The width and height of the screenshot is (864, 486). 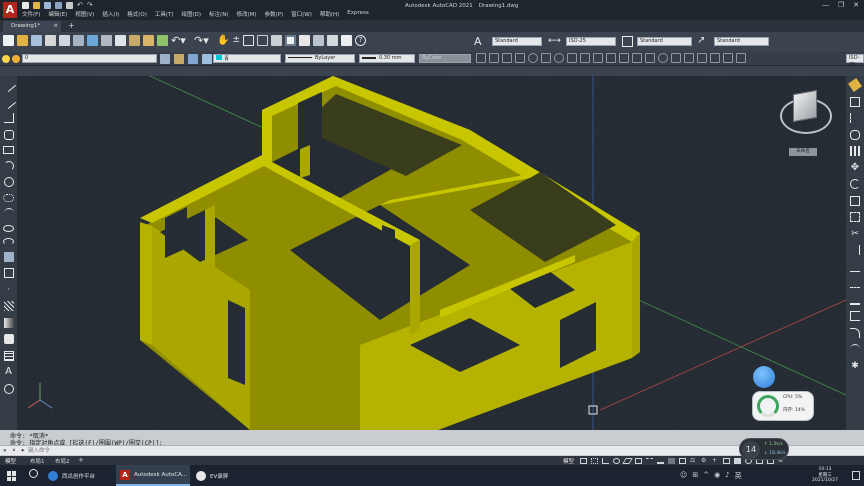 I want to click on dim-style-icon: ⟷, so click(x=554, y=41).